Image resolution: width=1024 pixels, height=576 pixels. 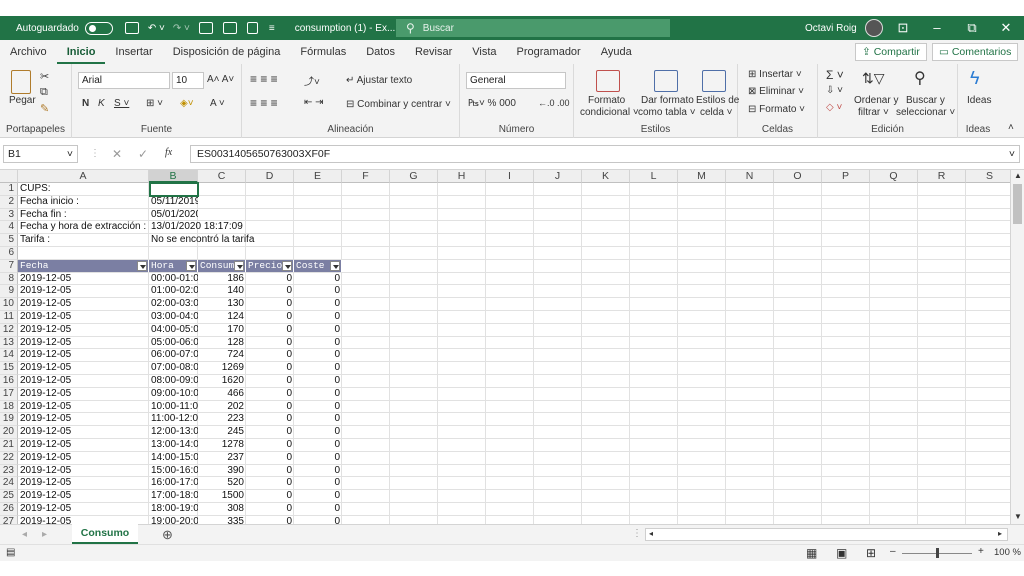 What do you see at coordinates (174, 189) in the screenshot?
I see `selected-cell-b1` at bounding box center [174, 189].